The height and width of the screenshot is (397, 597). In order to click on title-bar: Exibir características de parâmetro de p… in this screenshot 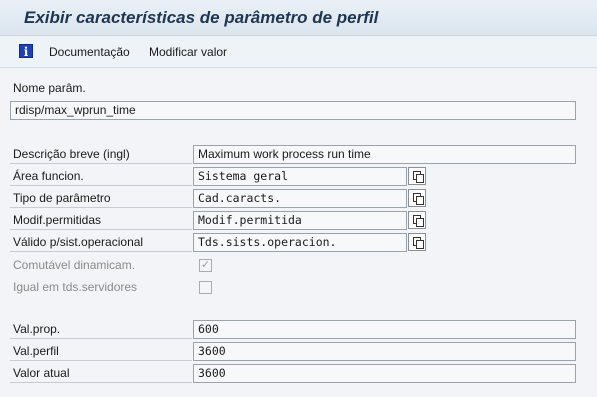, I will do `click(298, 18)`.